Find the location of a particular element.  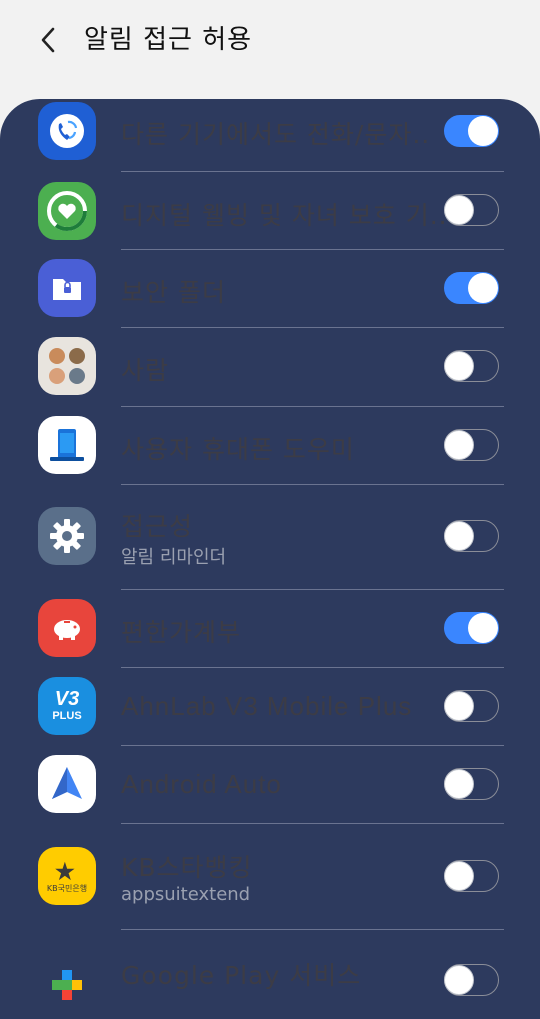

kb-star-icon: ★ is located at coordinates (65, 871).